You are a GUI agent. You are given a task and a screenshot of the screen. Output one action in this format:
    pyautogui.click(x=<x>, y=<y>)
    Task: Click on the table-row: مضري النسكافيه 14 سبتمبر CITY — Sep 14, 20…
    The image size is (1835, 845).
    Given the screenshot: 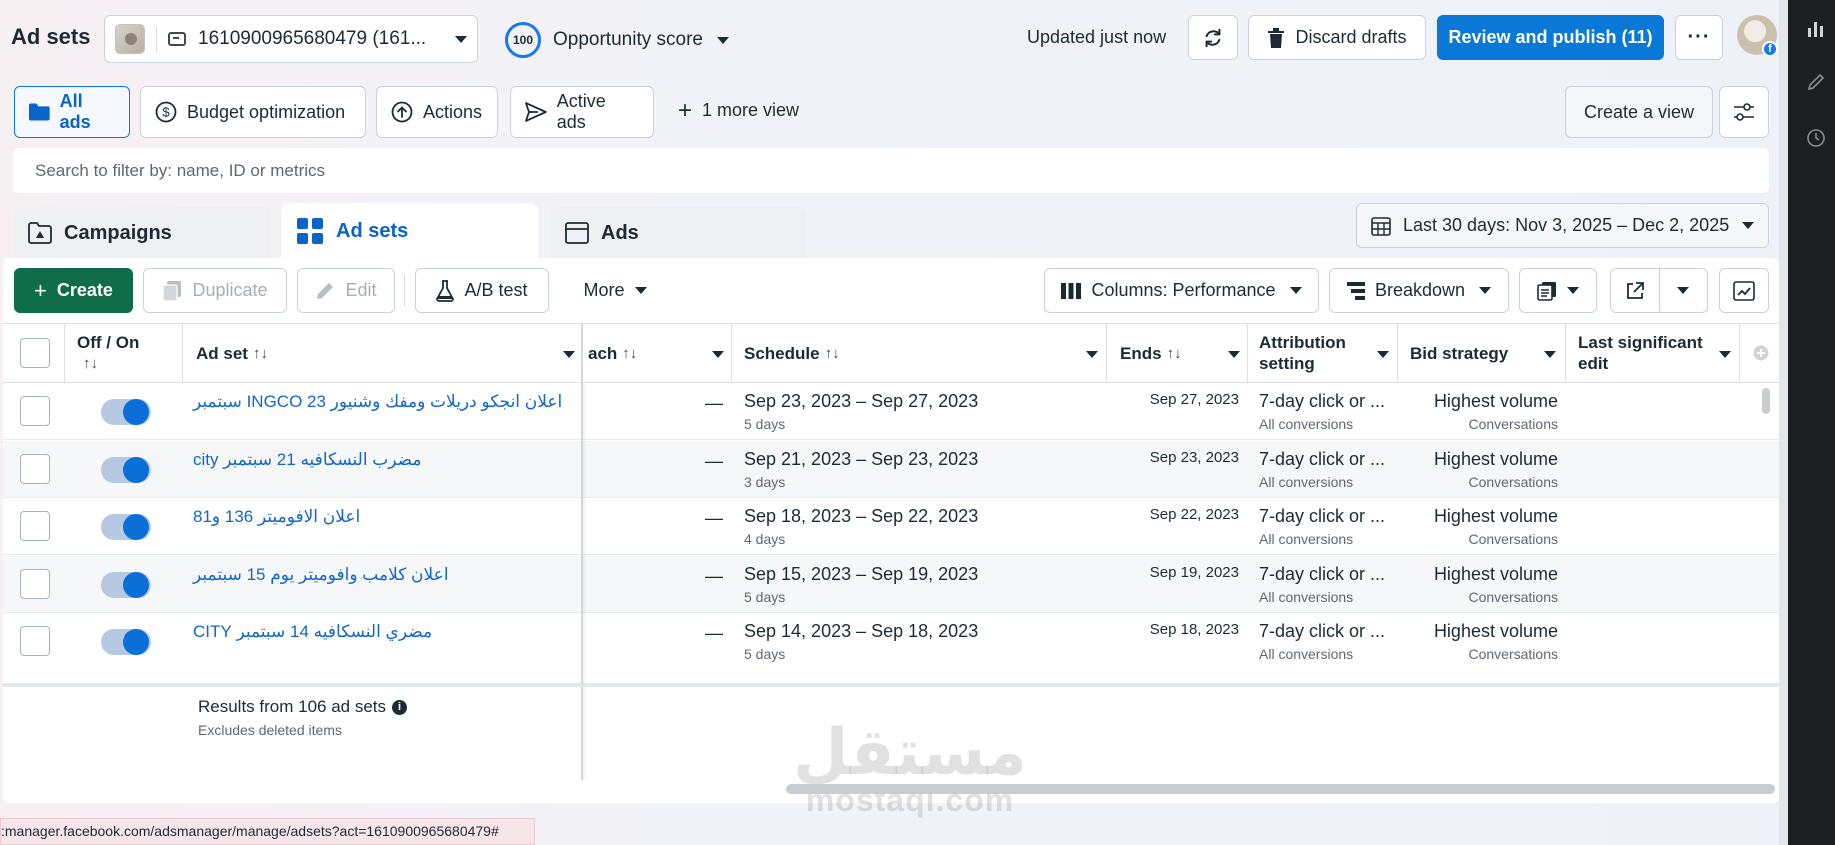 What is the action you would take?
    pyautogui.click(x=891, y=641)
    